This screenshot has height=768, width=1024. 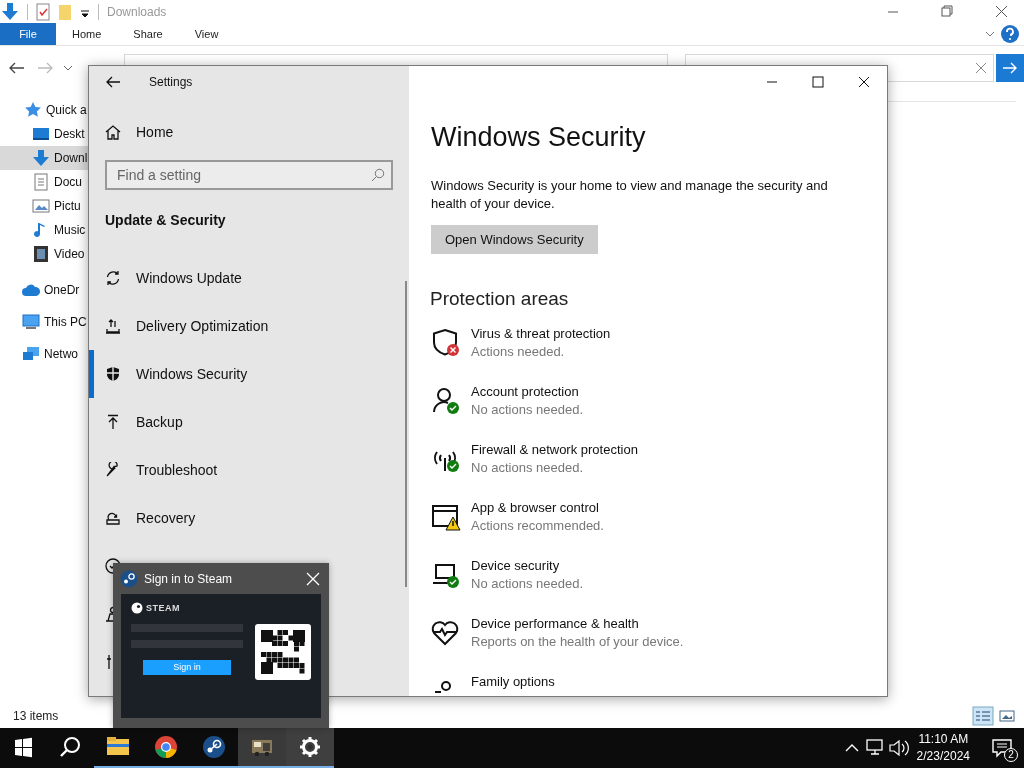 I want to click on brand-name: STEAM, so click(x=163, y=608).